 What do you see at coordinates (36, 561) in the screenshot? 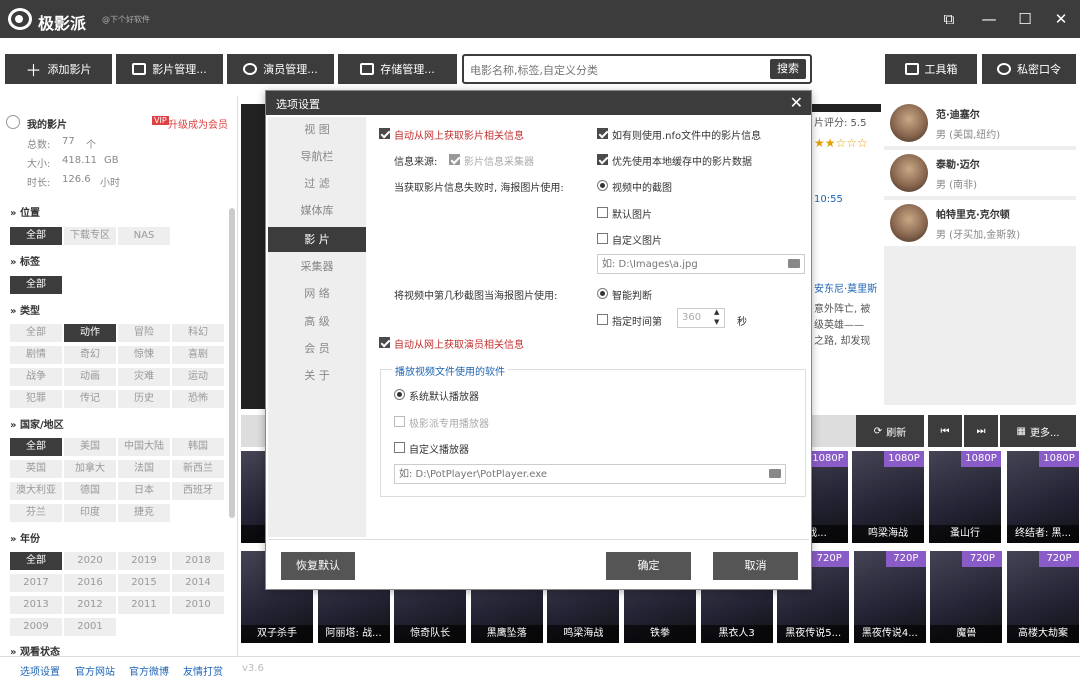
I see `filter-chip-year: 全部` at bounding box center [36, 561].